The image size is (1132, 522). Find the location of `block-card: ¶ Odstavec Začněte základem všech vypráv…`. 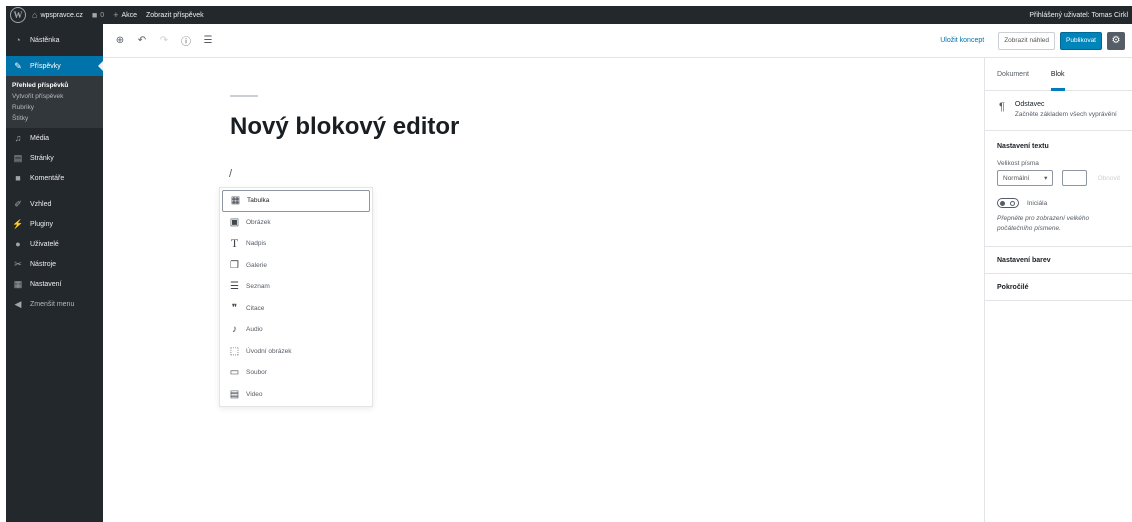

block-card: ¶ Odstavec Začněte základem všech vypráv… is located at coordinates (1058, 111).